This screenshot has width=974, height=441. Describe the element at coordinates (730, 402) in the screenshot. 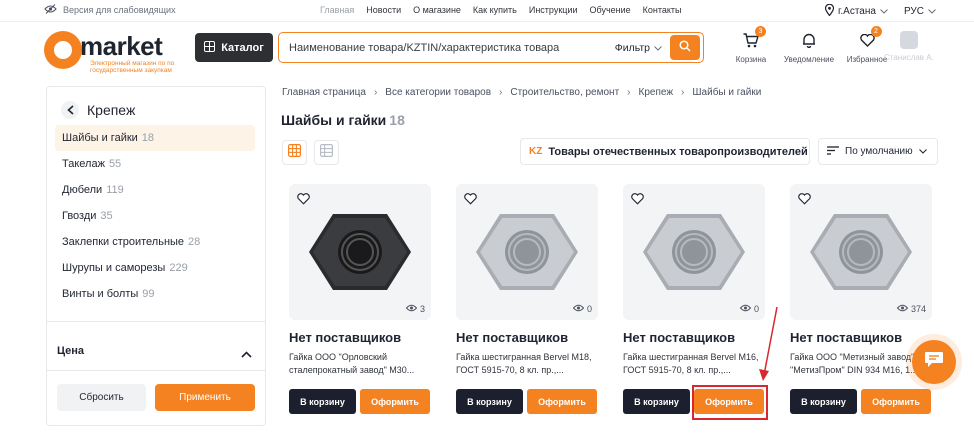

I see `annotation-highlight-box` at that location.